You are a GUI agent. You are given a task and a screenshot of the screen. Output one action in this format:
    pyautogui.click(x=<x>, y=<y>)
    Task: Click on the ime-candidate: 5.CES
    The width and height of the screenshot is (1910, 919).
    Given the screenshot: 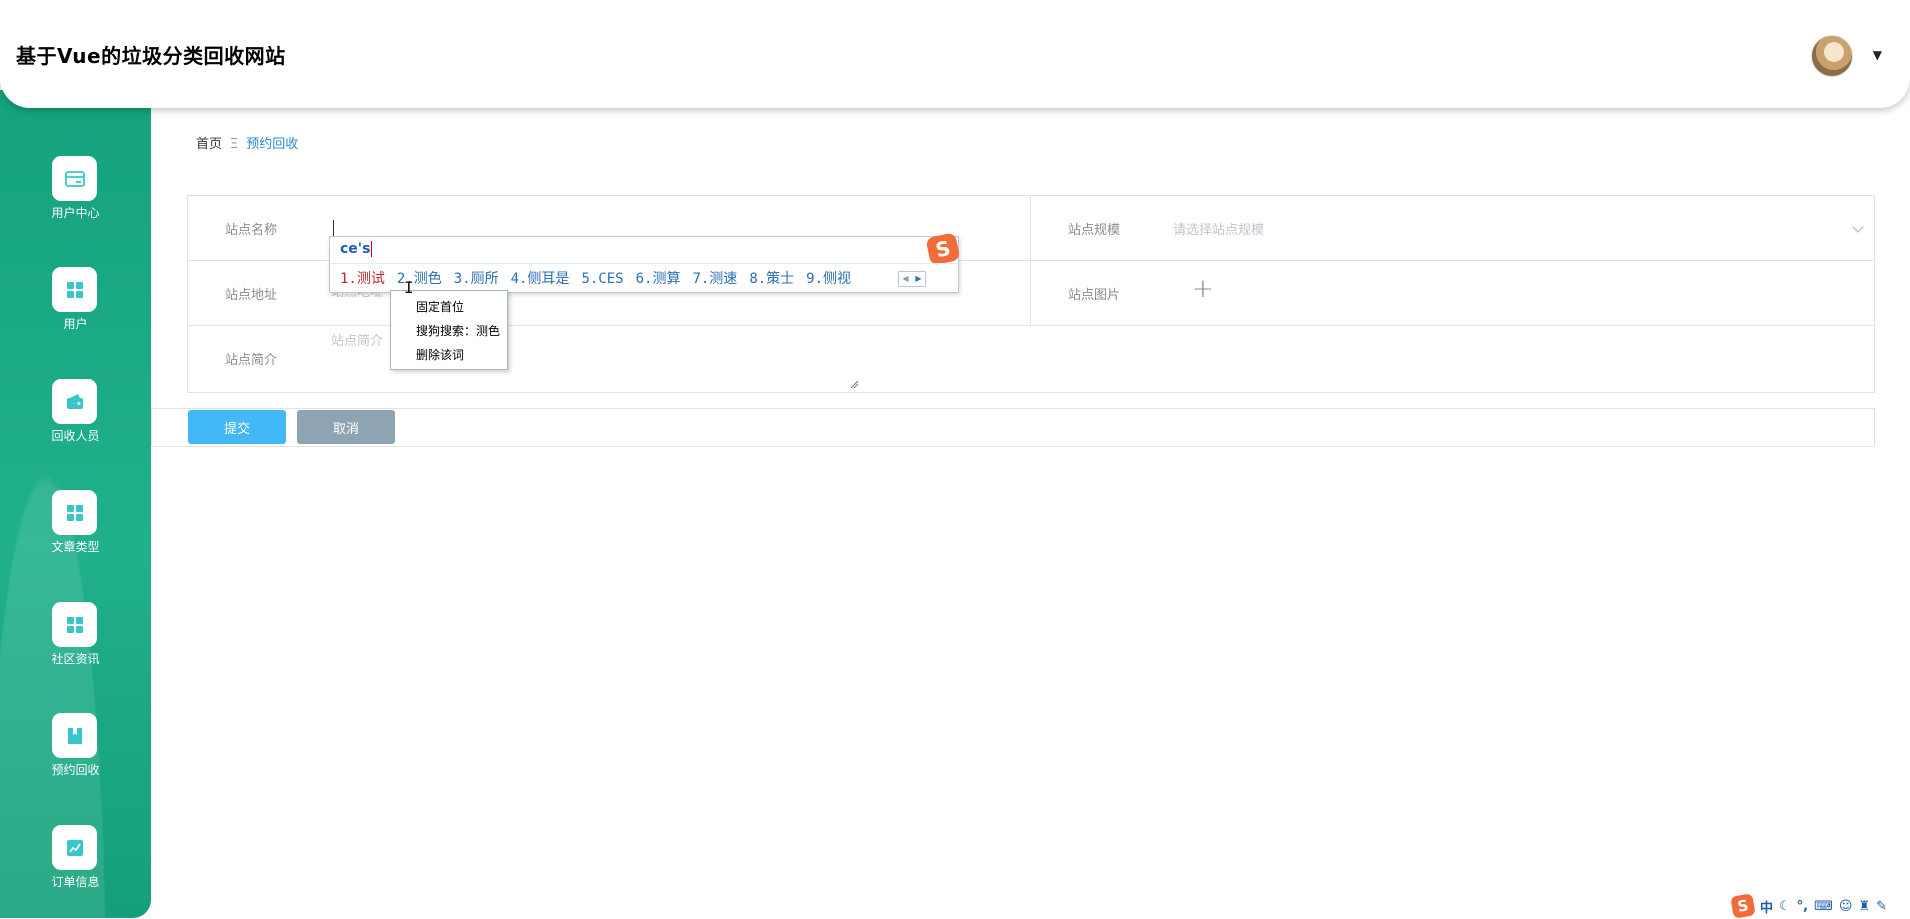 What is the action you would take?
    pyautogui.click(x=602, y=279)
    